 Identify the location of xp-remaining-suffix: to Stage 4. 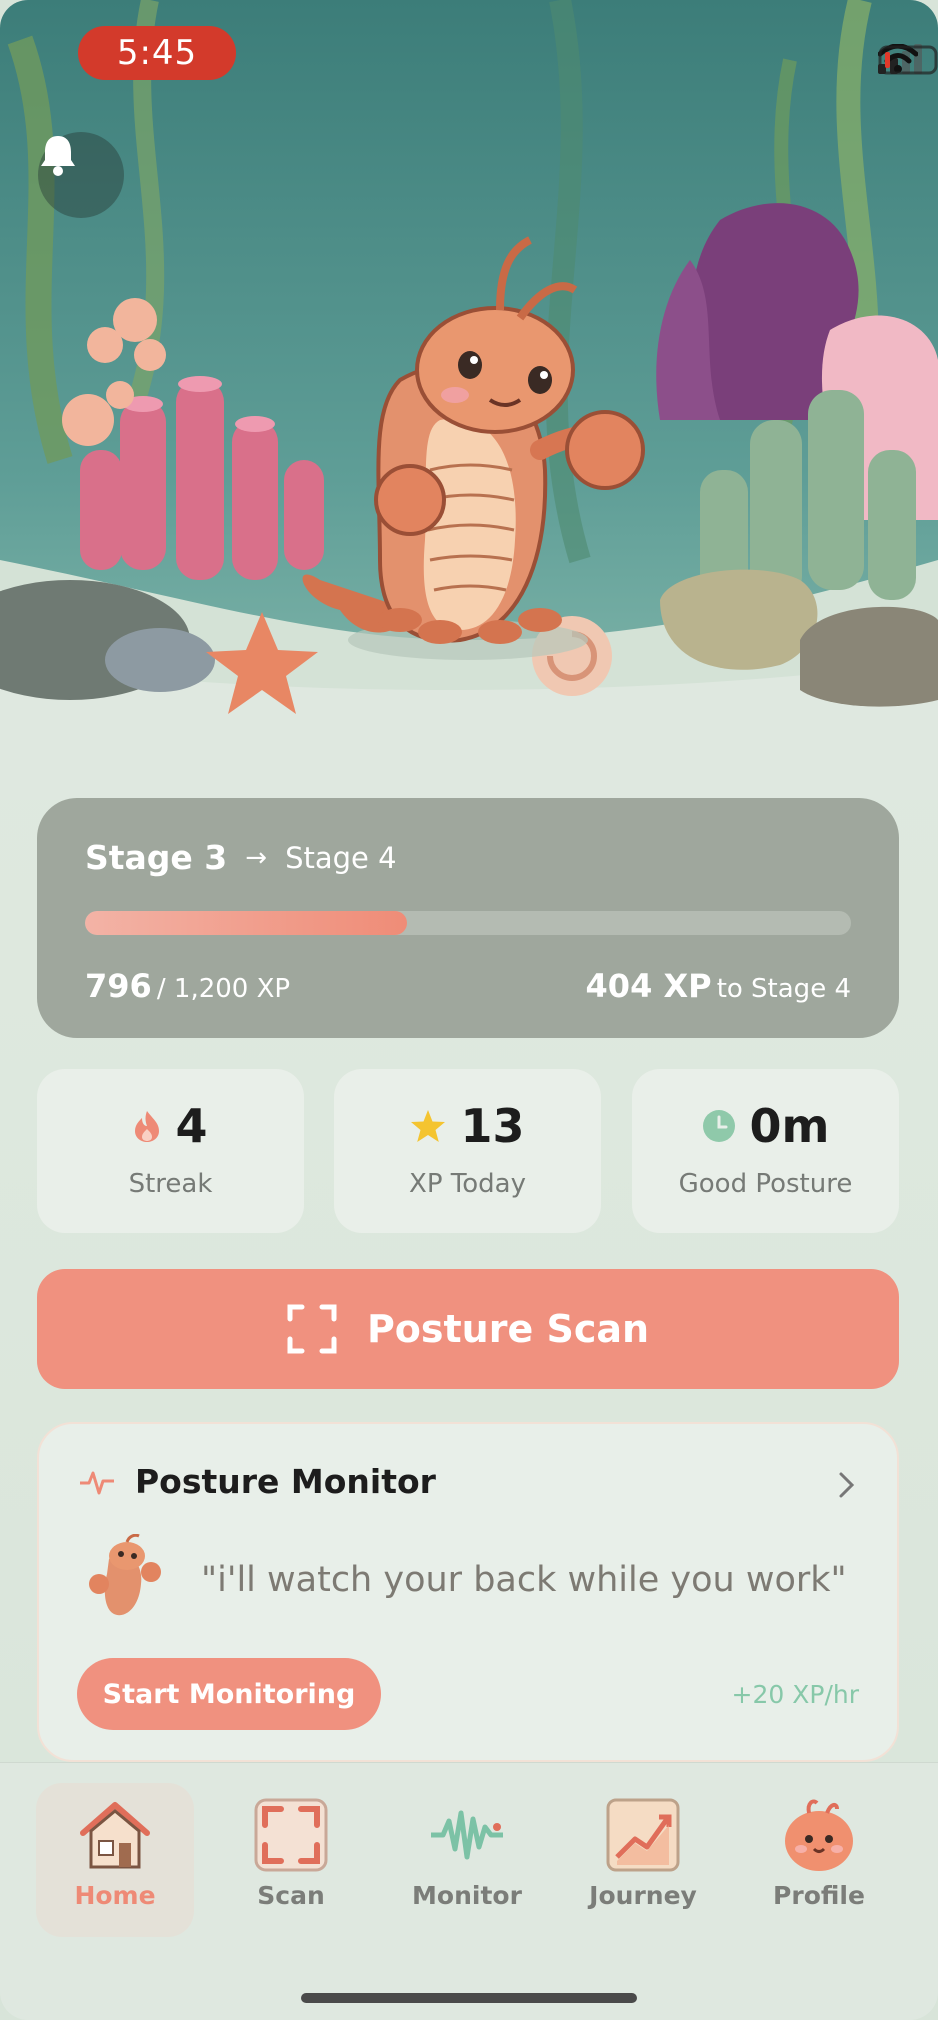
(783, 989).